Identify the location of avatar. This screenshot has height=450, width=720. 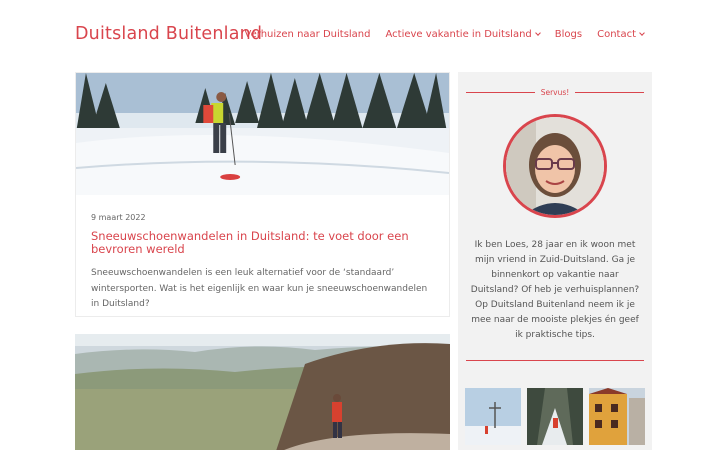
(555, 166).